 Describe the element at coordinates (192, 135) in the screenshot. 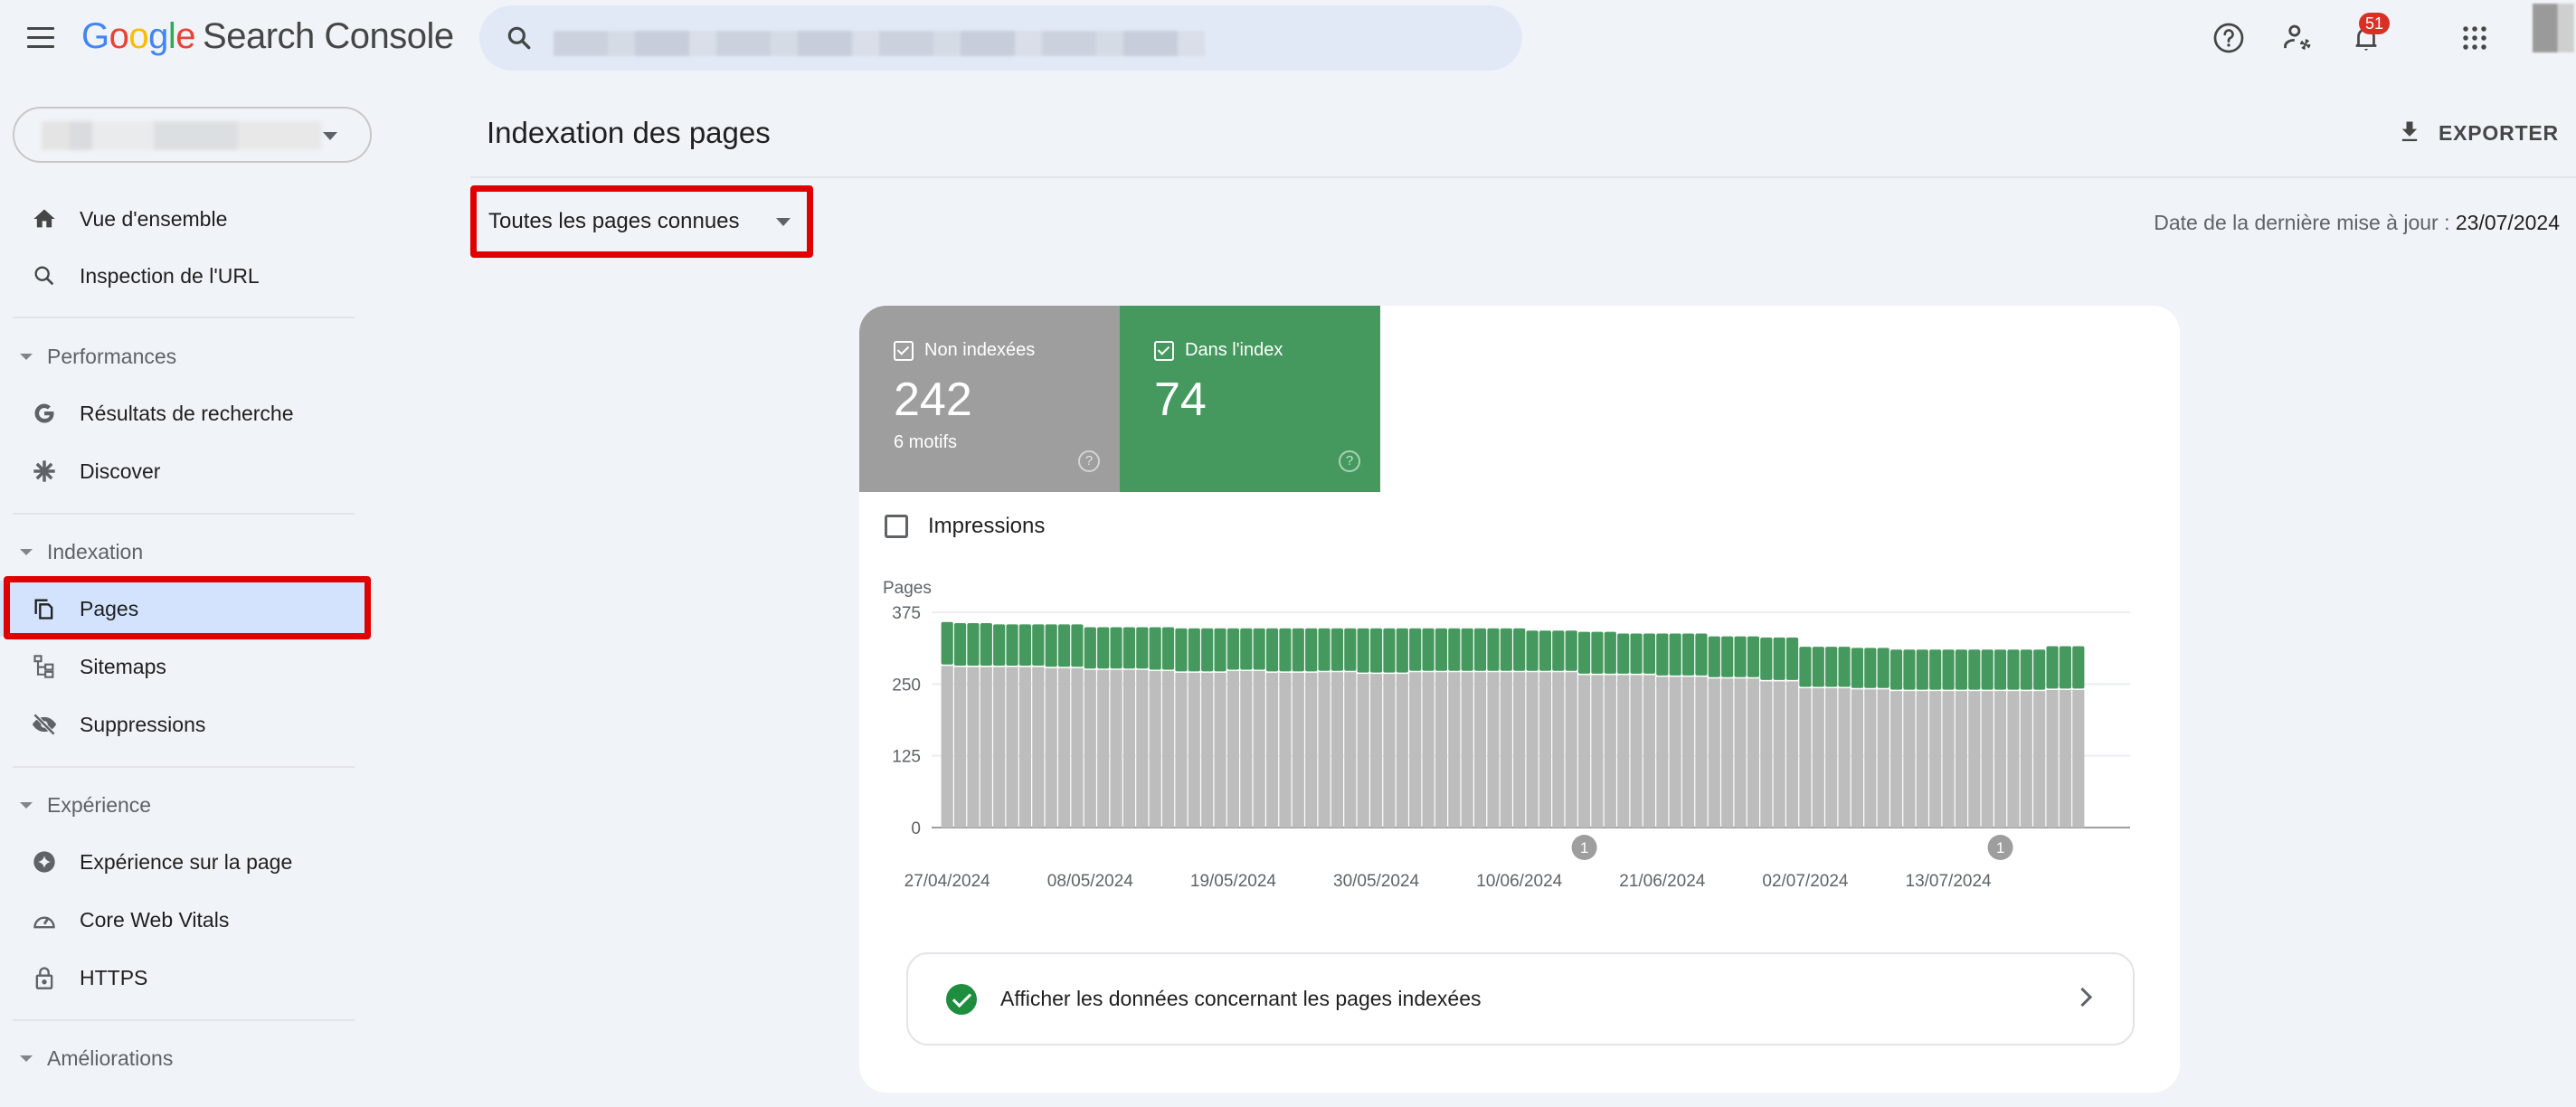

I see `property-selector` at that location.